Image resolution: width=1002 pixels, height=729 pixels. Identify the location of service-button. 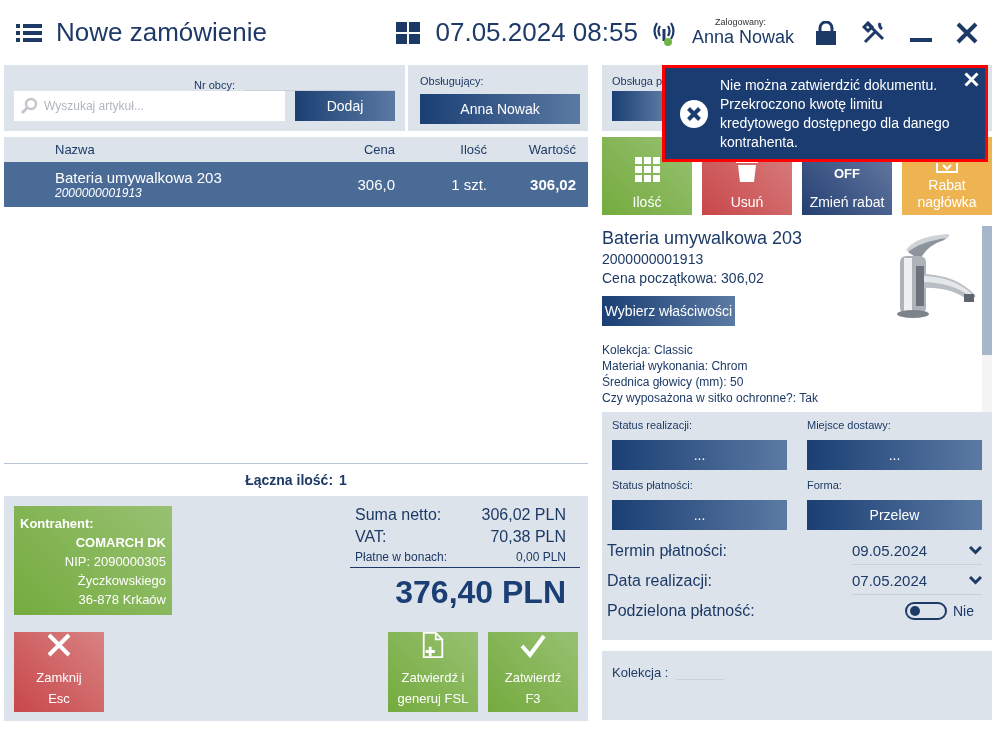
(638, 106).